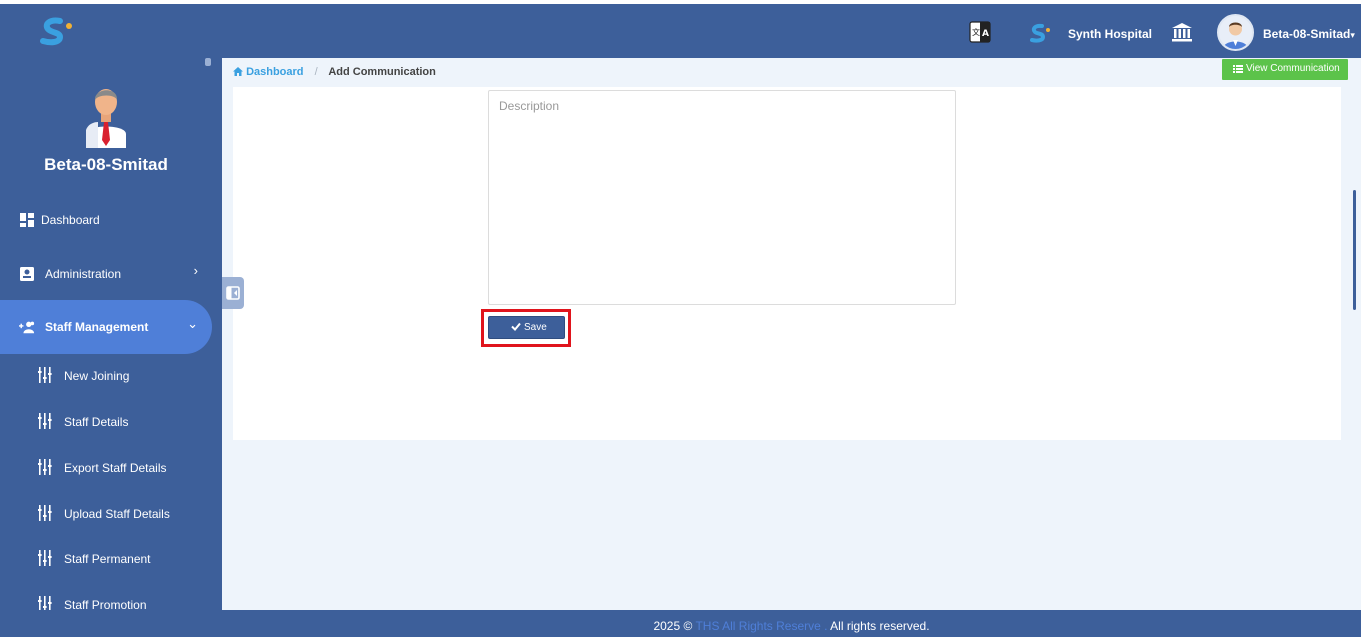 Image resolution: width=1361 pixels, height=637 pixels. What do you see at coordinates (106, 597) in the screenshot?
I see `sidebar-subitem-staff-promotion: Staff Promotion` at bounding box center [106, 597].